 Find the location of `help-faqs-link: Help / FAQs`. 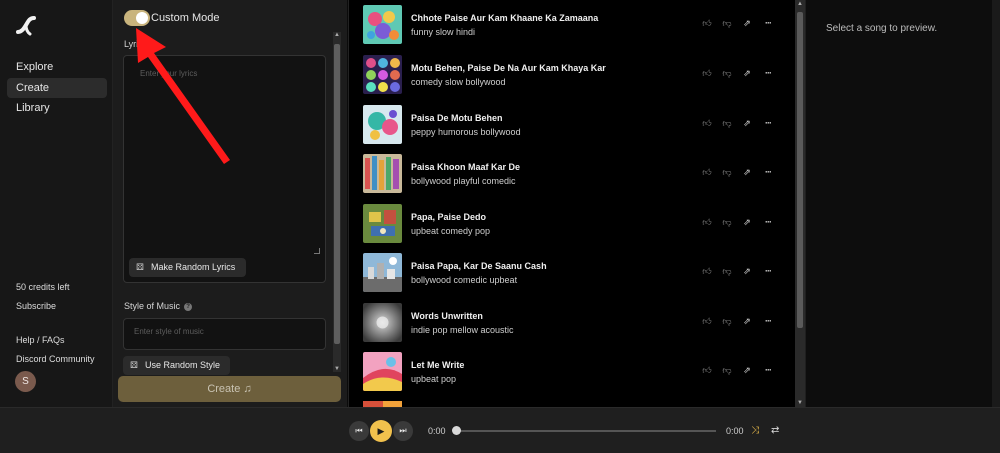

help-faqs-link: Help / FAQs is located at coordinates (40, 340).